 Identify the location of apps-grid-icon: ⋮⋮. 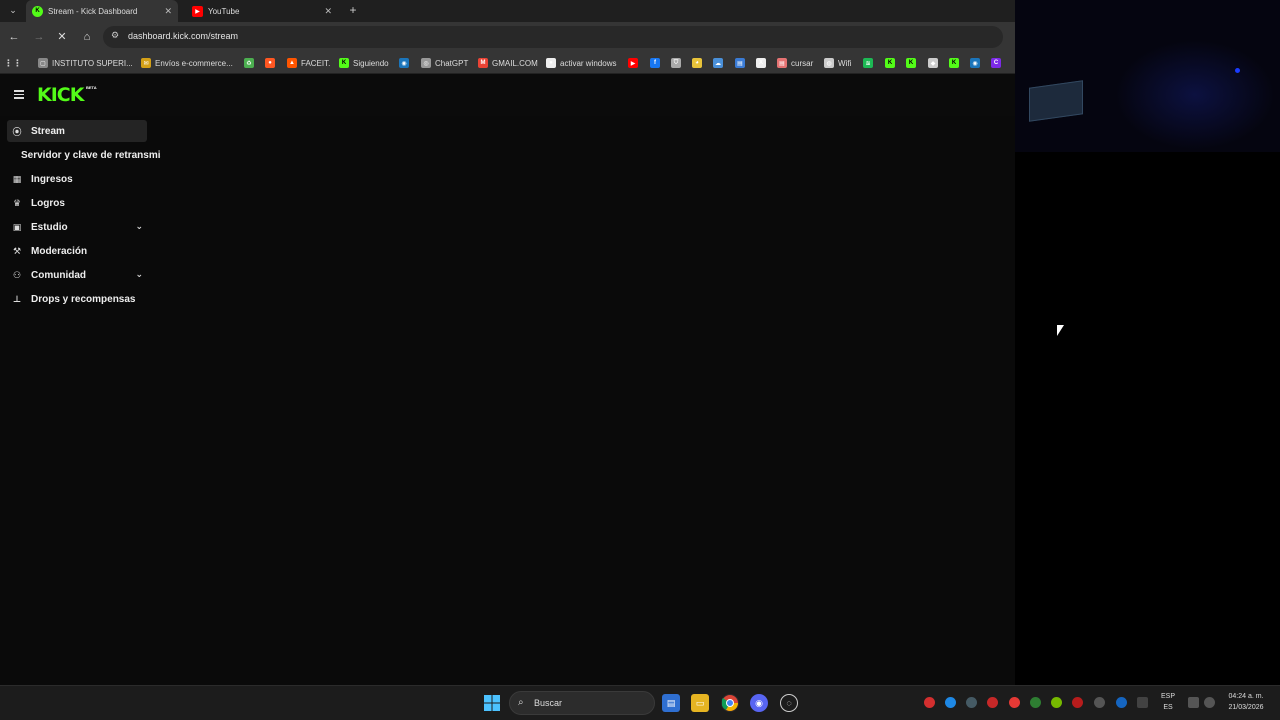
(13, 63).